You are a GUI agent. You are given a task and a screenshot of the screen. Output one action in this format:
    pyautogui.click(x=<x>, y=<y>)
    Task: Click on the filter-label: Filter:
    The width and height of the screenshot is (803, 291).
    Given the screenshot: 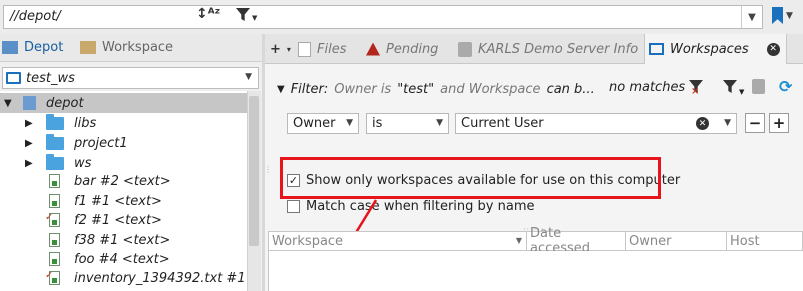 What is the action you would take?
    pyautogui.click(x=309, y=89)
    